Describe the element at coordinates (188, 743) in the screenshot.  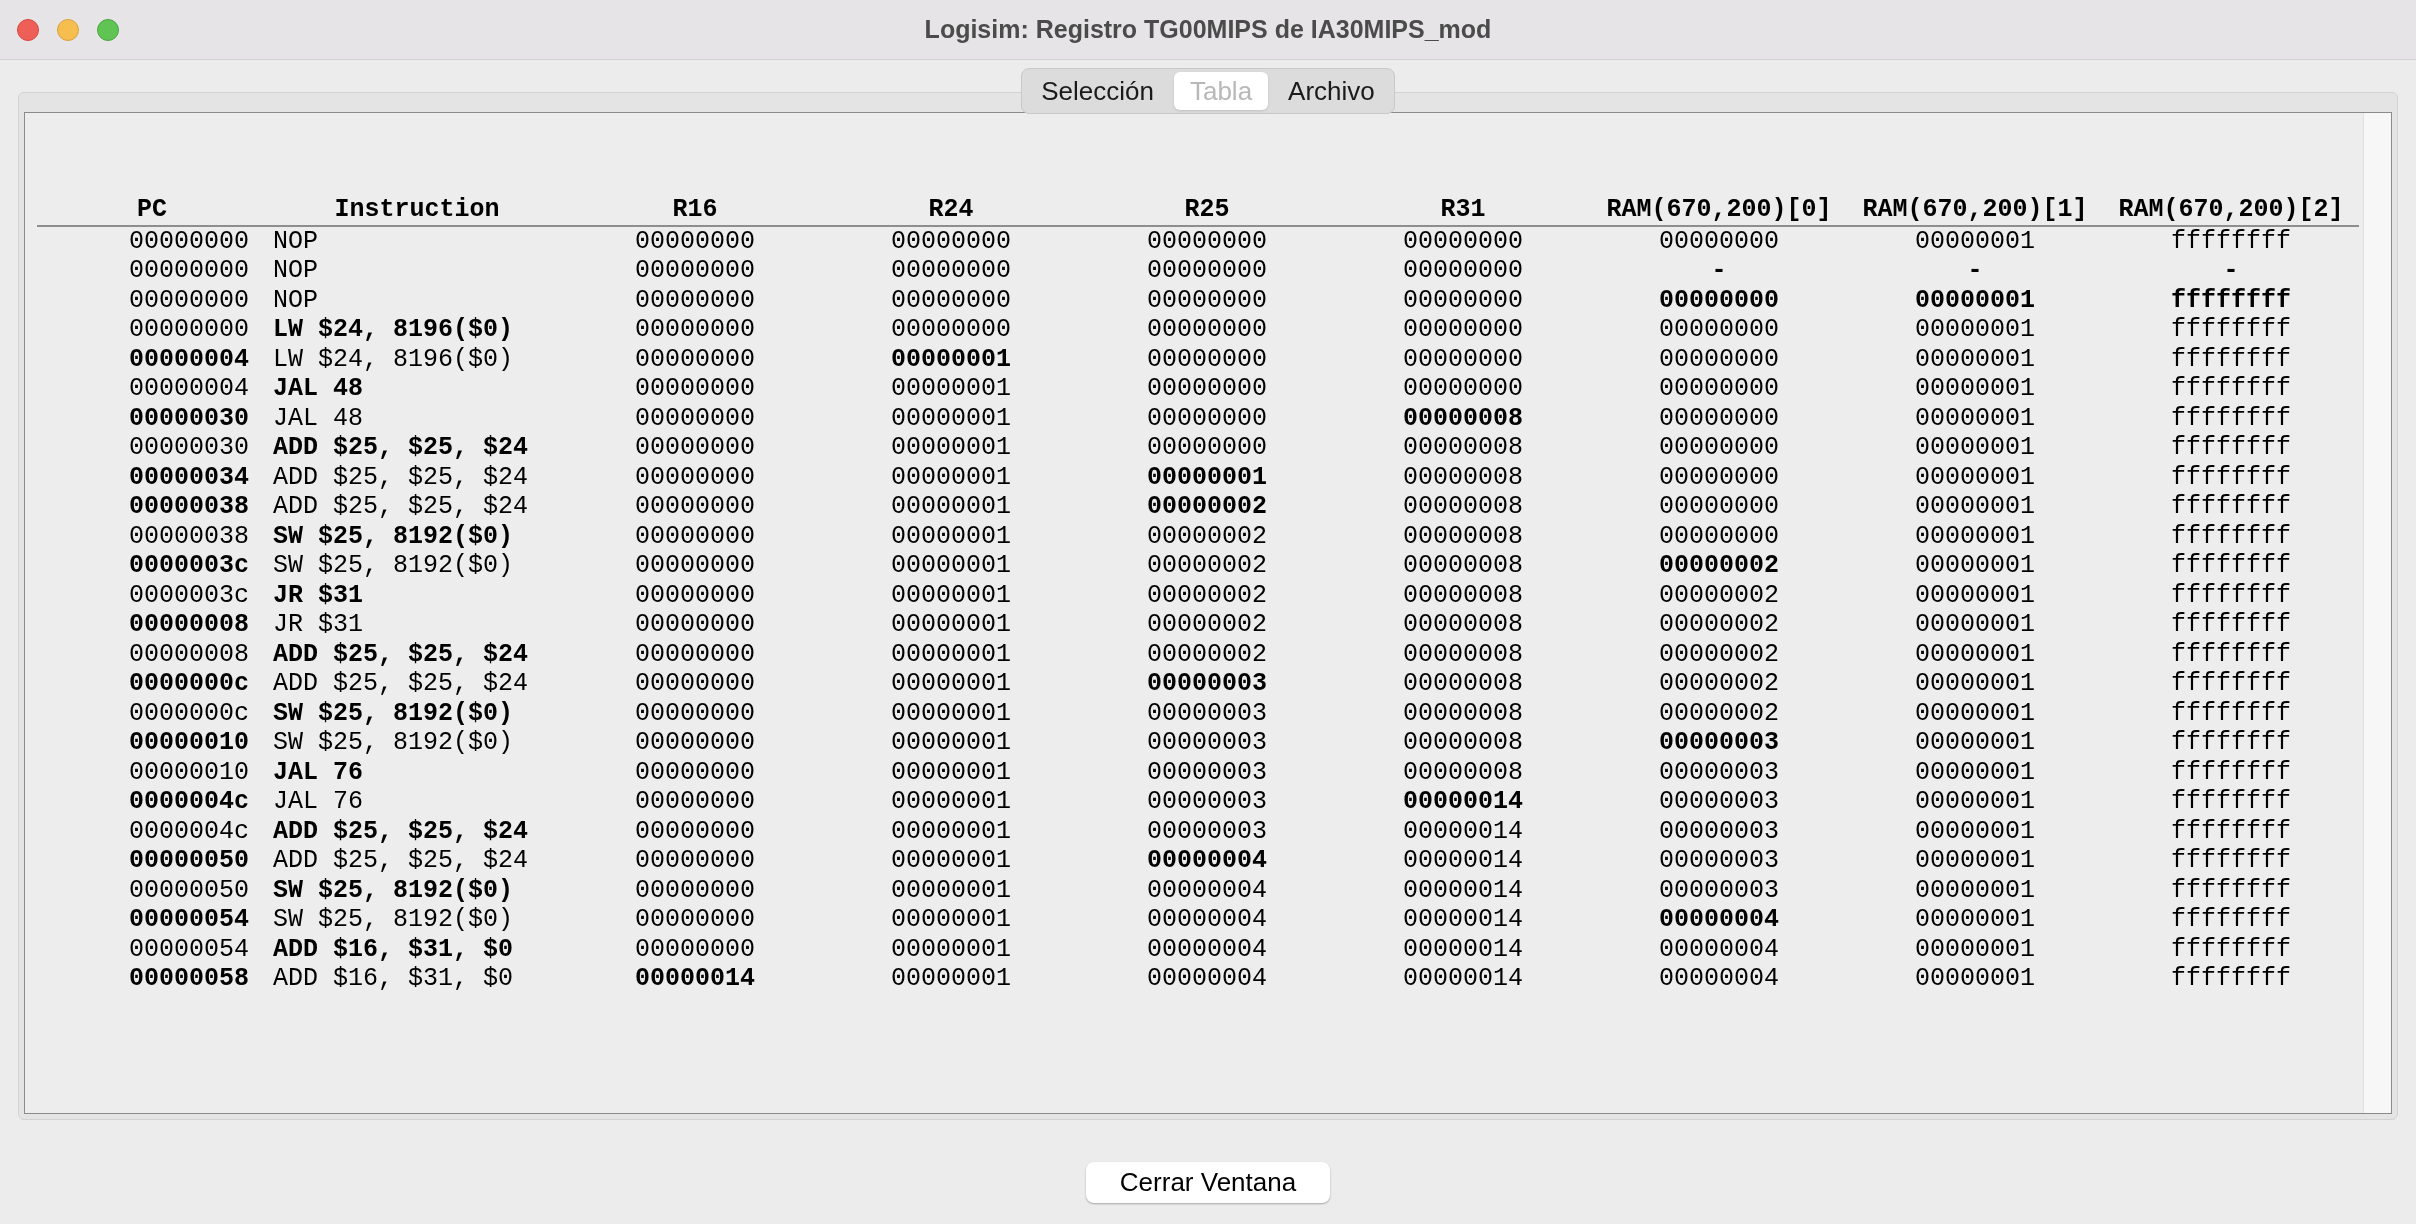
I see `table-cell-text: 00000010` at that location.